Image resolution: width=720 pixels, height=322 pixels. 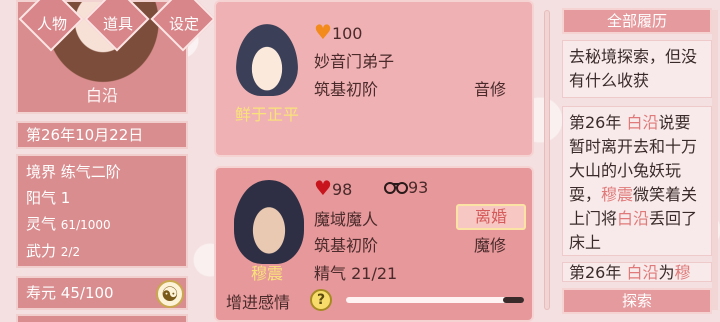 What do you see at coordinates (547, 160) in the screenshot?
I see `npc-list-scrollbar` at bounding box center [547, 160].